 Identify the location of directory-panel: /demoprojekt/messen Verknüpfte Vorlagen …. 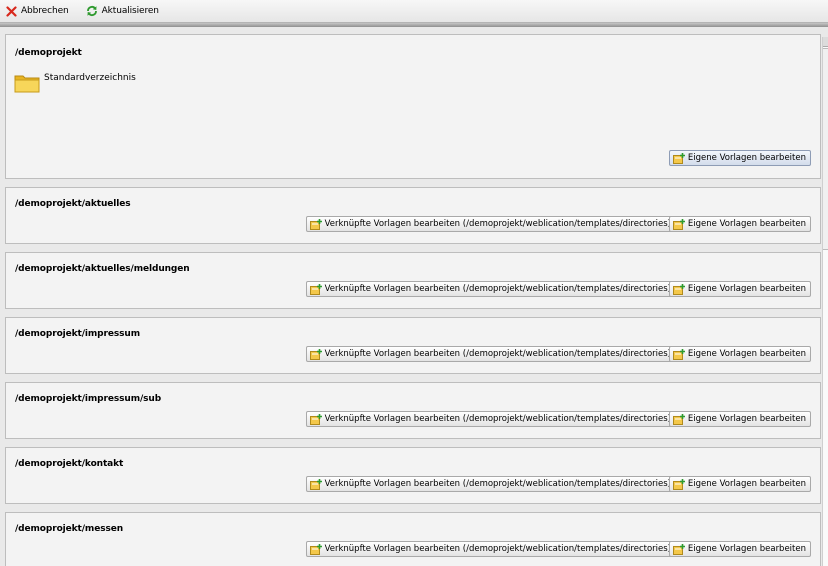
(413, 539).